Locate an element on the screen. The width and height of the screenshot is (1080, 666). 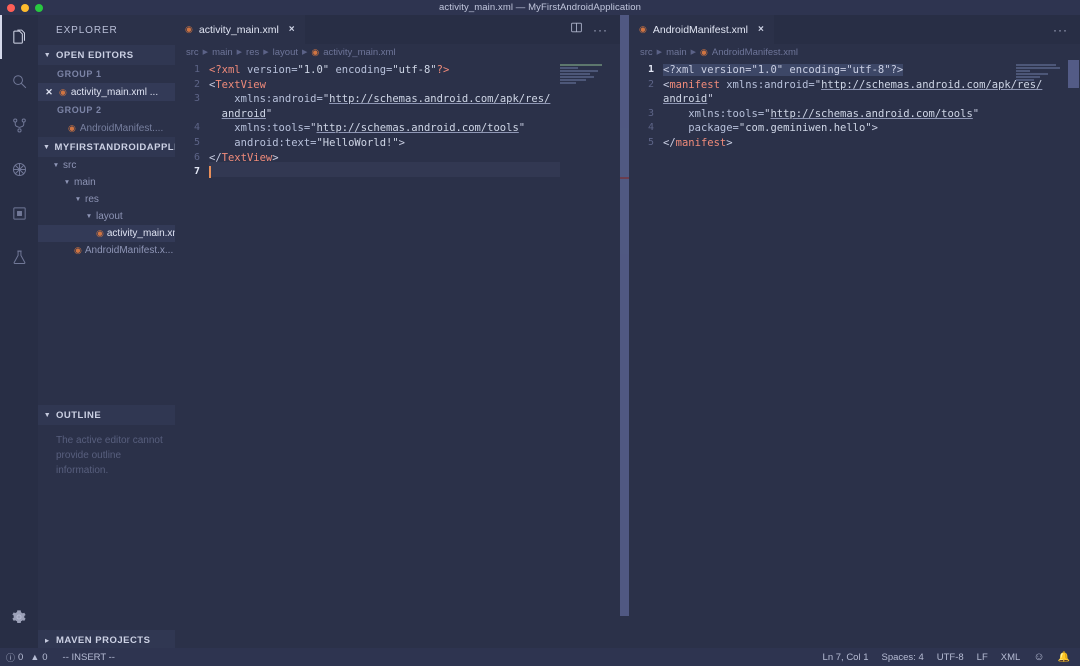
status-cursor-position: Ln 7, Col 1 is located at coordinates (846, 657).